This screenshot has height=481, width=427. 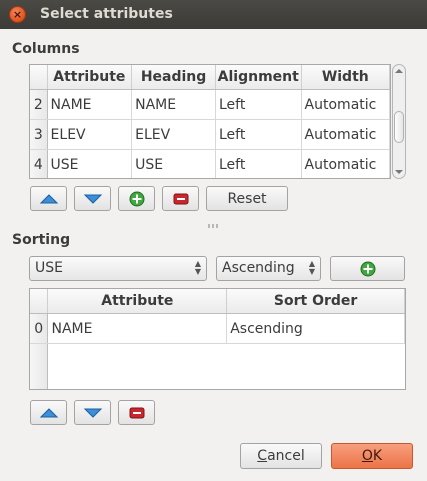 I want to click on header-alignment: Alignment, so click(x=258, y=77).